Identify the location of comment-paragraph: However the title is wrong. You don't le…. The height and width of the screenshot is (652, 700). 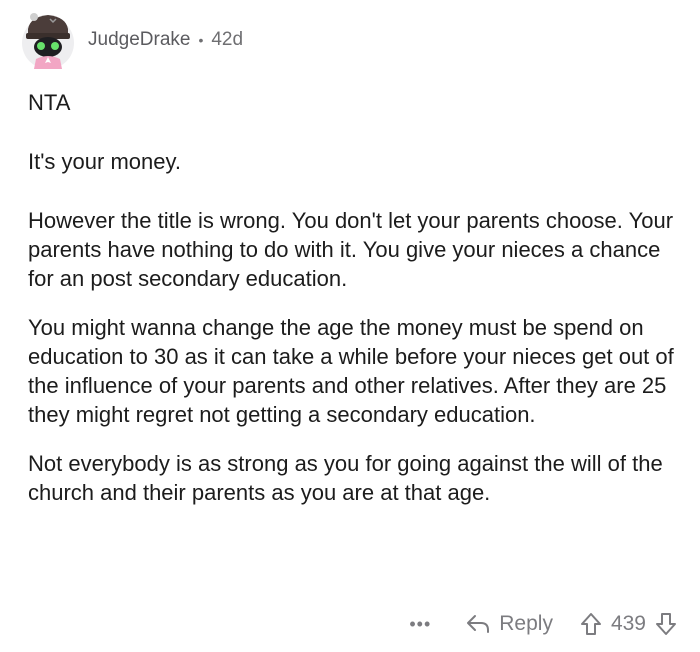
(351, 249).